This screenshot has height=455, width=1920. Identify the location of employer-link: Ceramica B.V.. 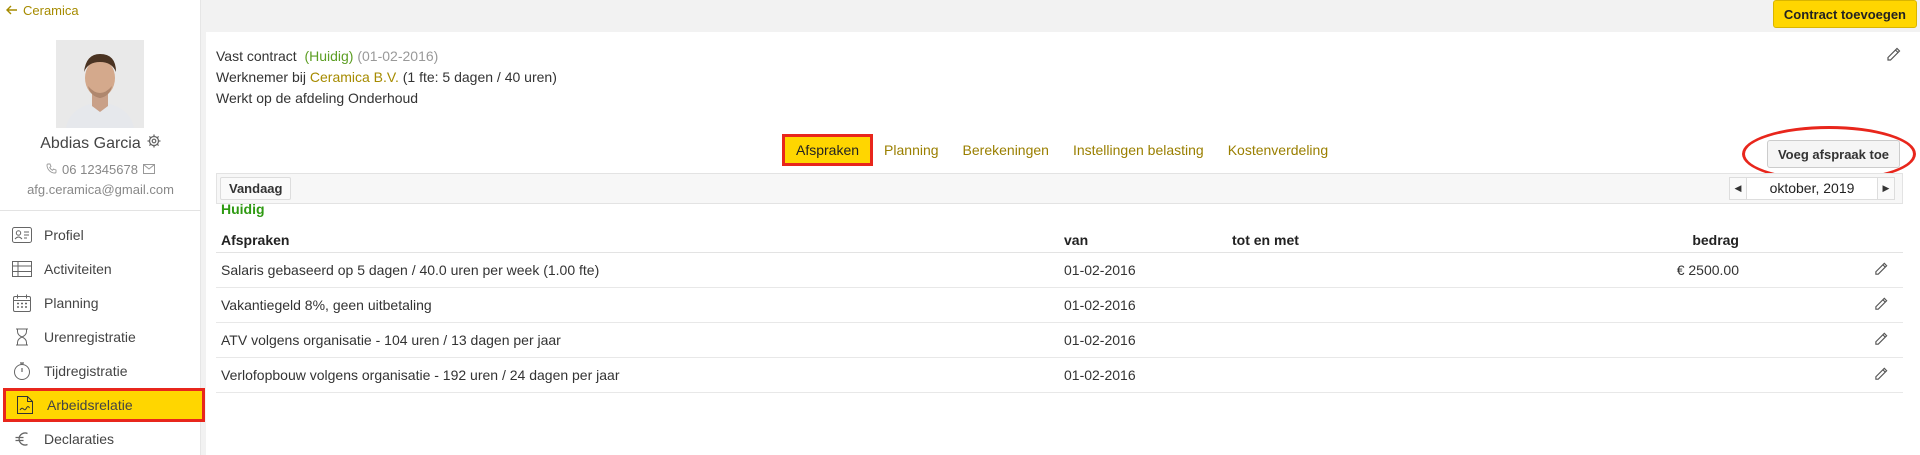
(354, 77).